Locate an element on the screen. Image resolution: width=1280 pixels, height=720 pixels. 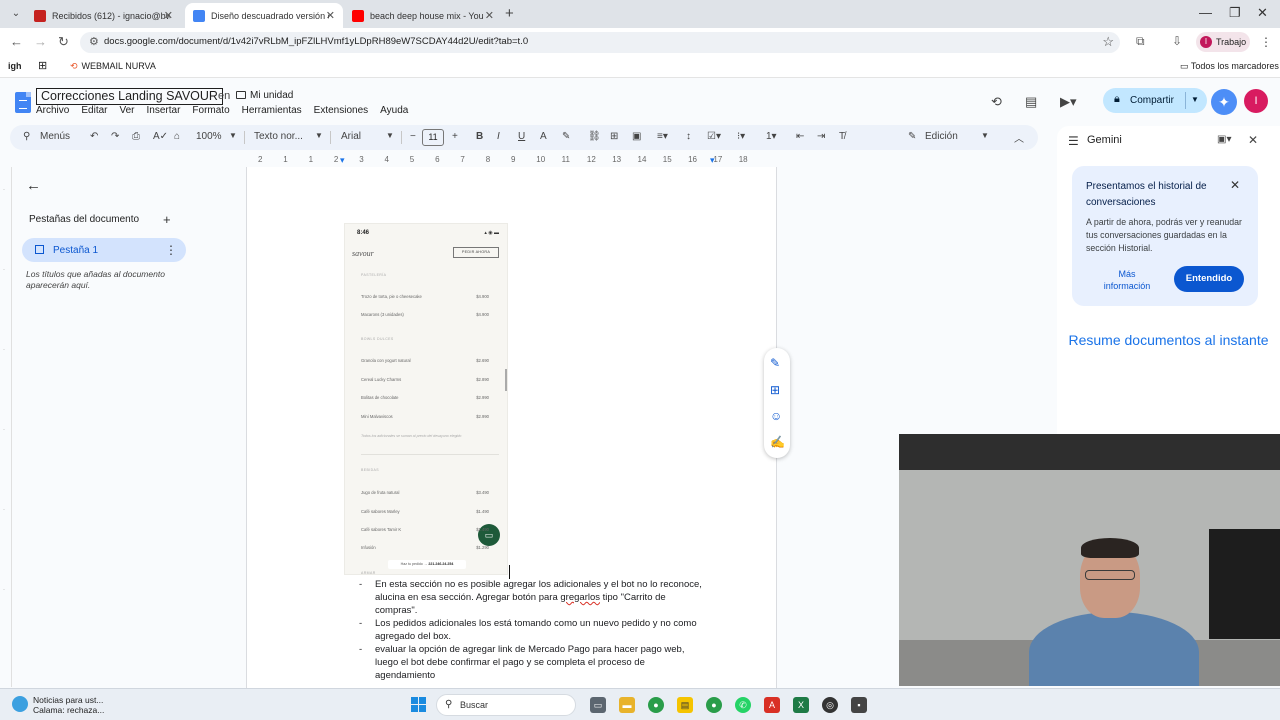
hide-menus-icon: ︿ is located at coordinates (1019, 137).